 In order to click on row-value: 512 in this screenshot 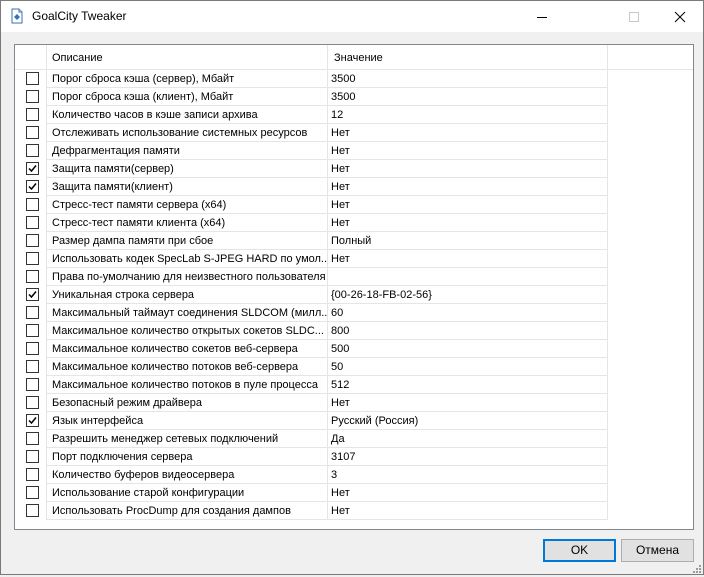, I will do `click(468, 385)`.